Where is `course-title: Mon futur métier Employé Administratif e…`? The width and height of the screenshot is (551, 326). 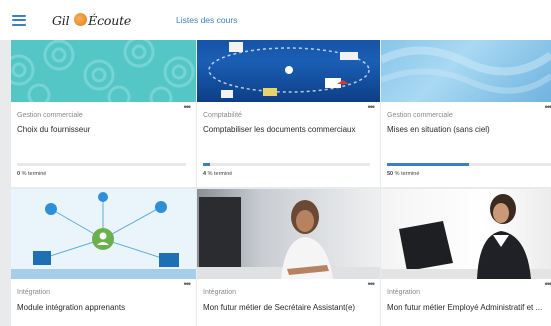
course-title: Mon futur métier Employé Administratif e… is located at coordinates (465, 308).